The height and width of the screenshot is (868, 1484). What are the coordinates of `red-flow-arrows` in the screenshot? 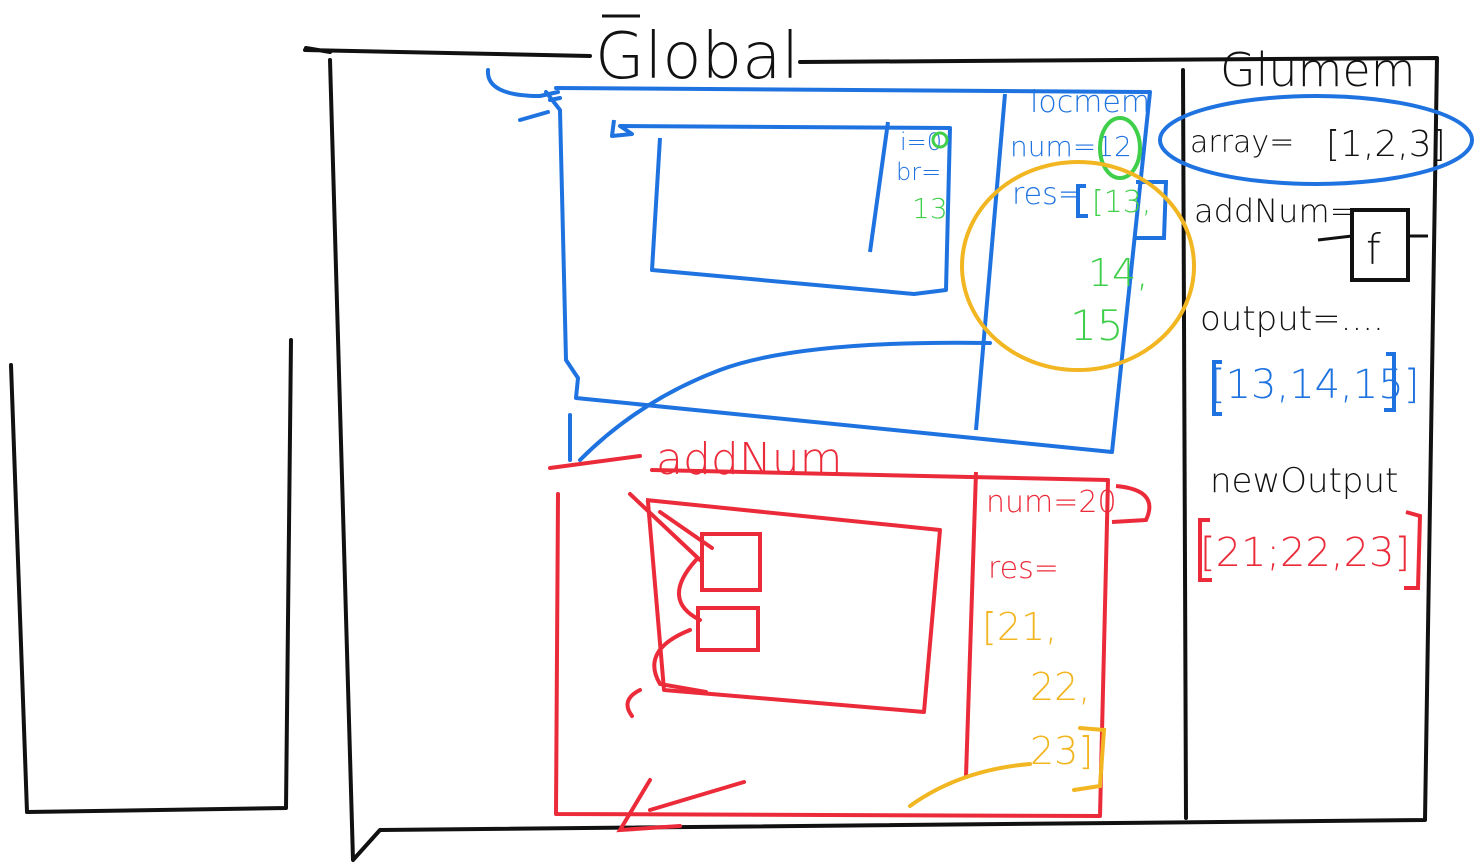 It's located at (681, 662).